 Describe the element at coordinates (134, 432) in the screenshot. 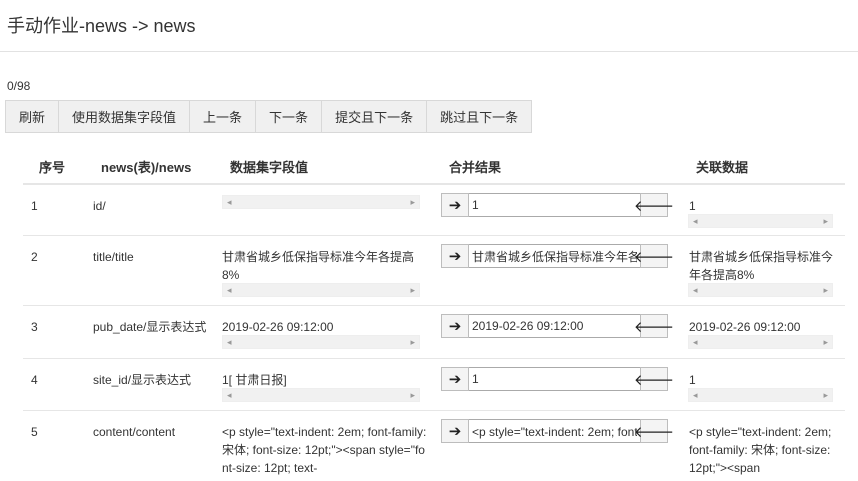

I see `row-field: content/content` at that location.